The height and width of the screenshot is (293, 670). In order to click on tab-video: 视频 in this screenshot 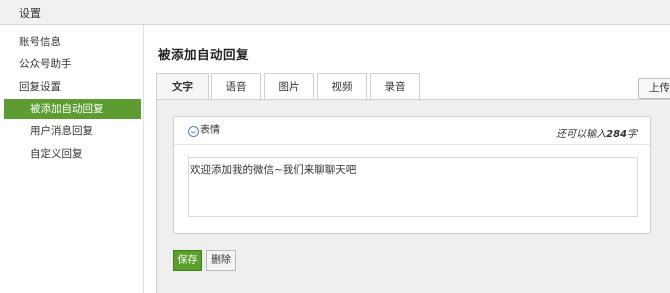, I will do `click(342, 86)`.